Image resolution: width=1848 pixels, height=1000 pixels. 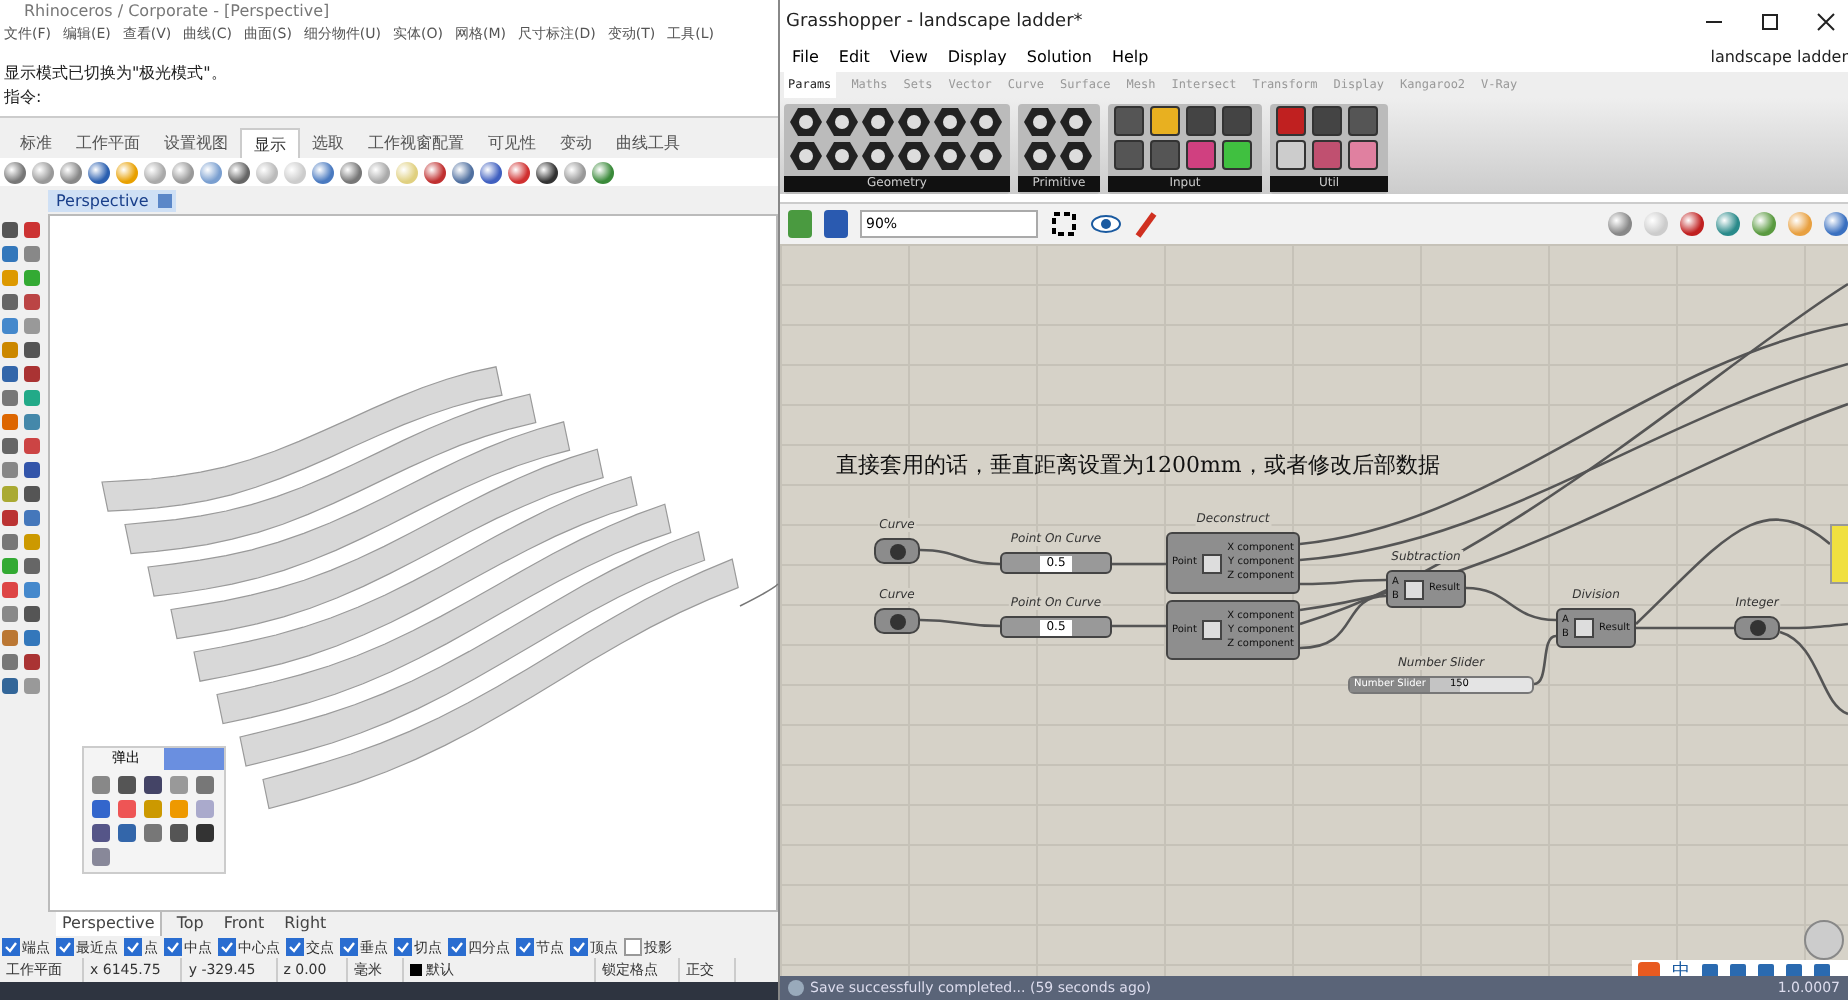 I want to click on caret-icon, so click(x=165, y=200).